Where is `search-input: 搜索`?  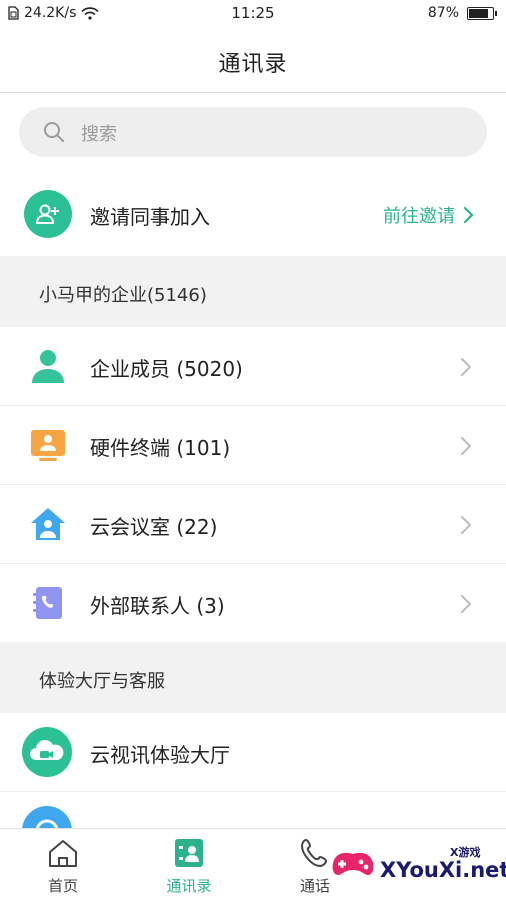
search-input: 搜索 is located at coordinates (253, 132).